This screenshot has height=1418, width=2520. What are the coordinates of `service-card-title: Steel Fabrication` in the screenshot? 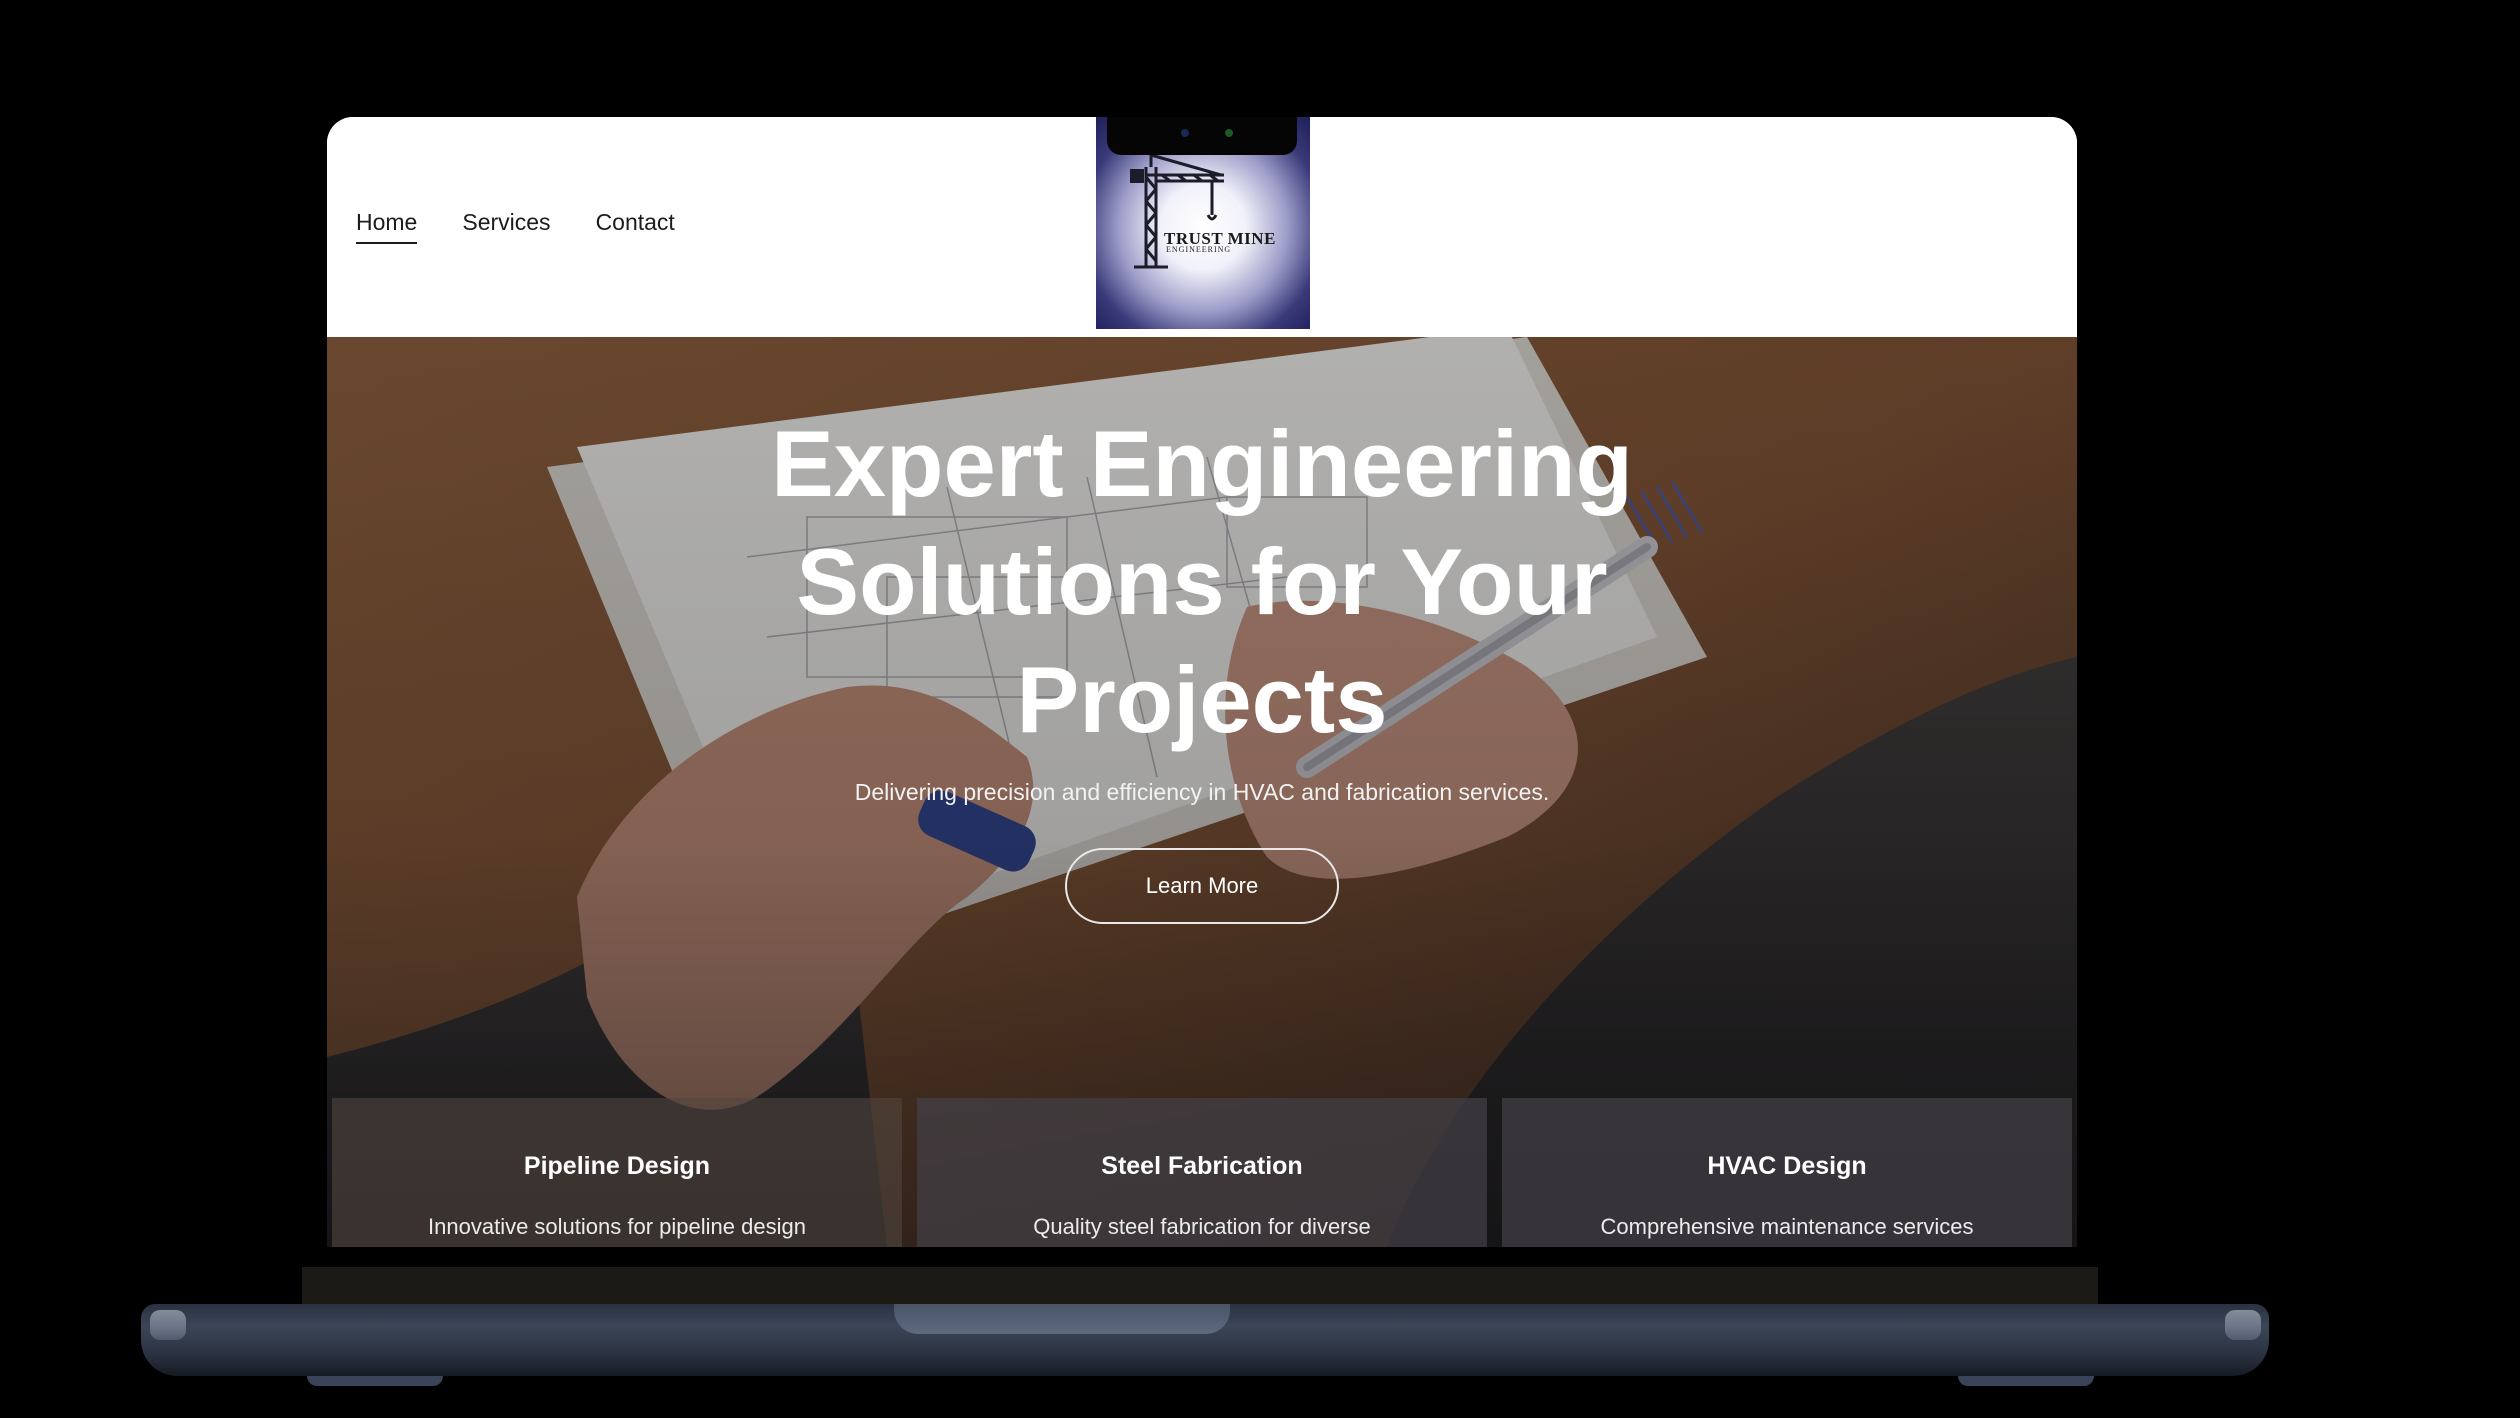 It's located at (1202, 1166).